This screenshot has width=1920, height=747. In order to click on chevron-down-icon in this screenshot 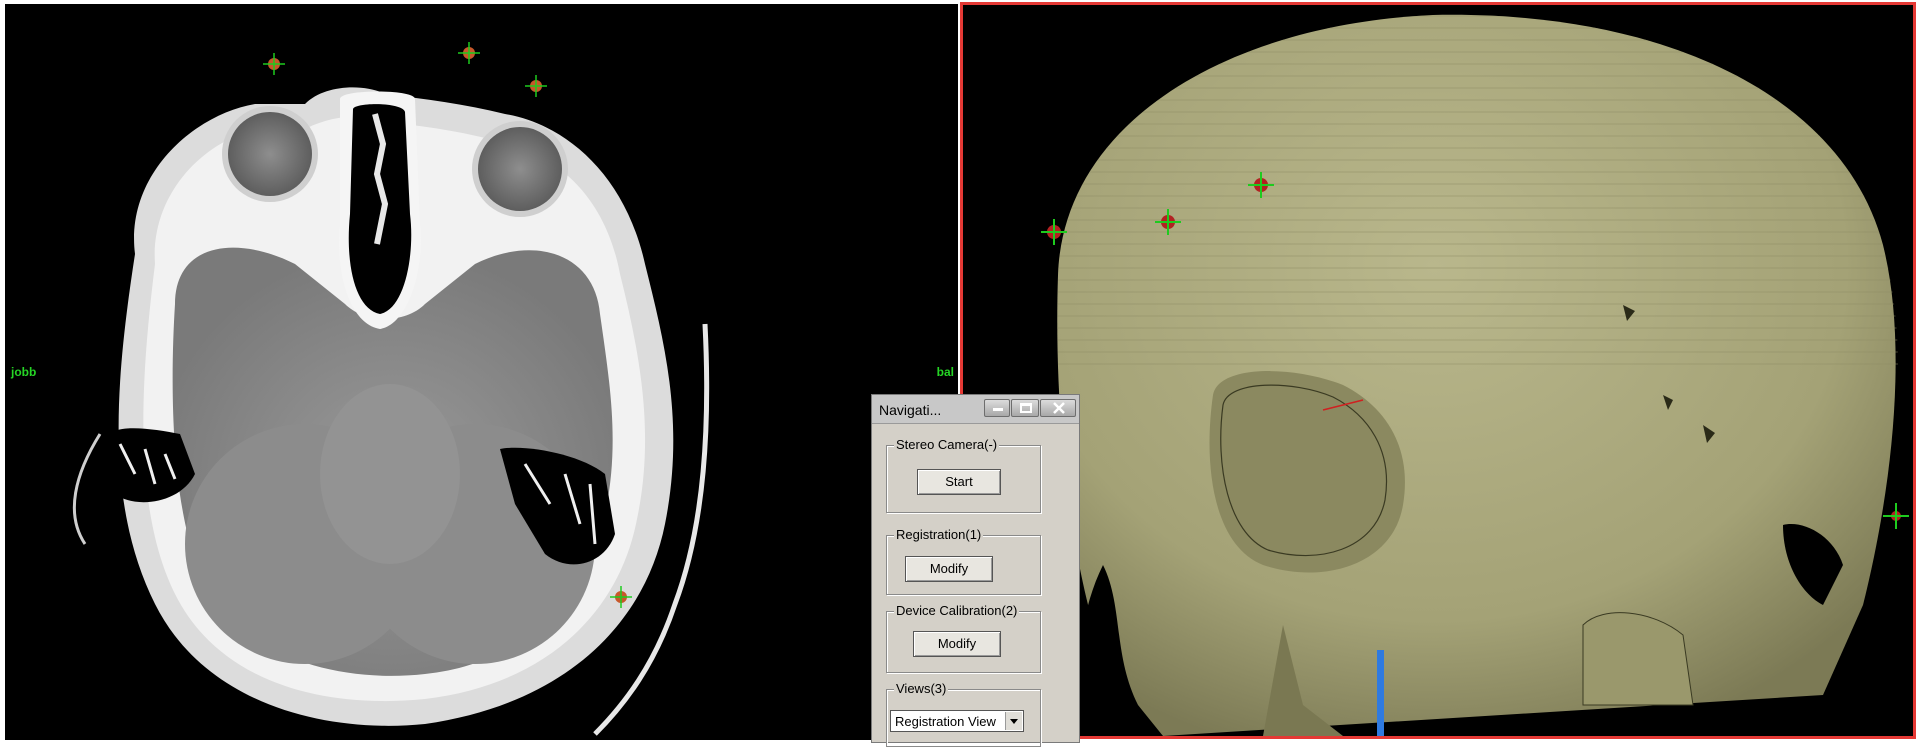, I will do `click(1013, 721)`.